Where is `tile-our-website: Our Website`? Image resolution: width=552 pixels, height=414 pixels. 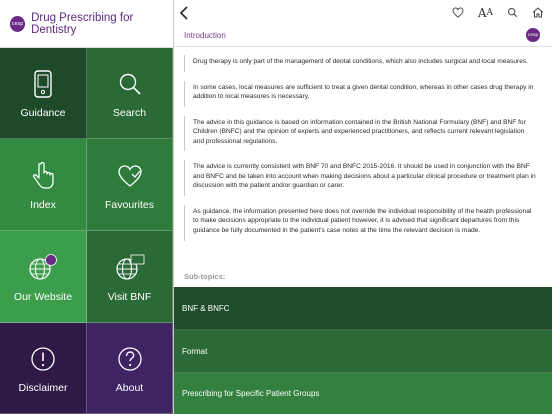 tile-our-website: Our Website is located at coordinates (43, 277).